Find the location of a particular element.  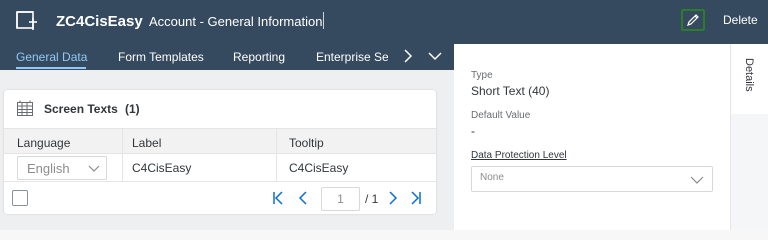

data-protection-label: Data Protection Level is located at coordinates (519, 155).